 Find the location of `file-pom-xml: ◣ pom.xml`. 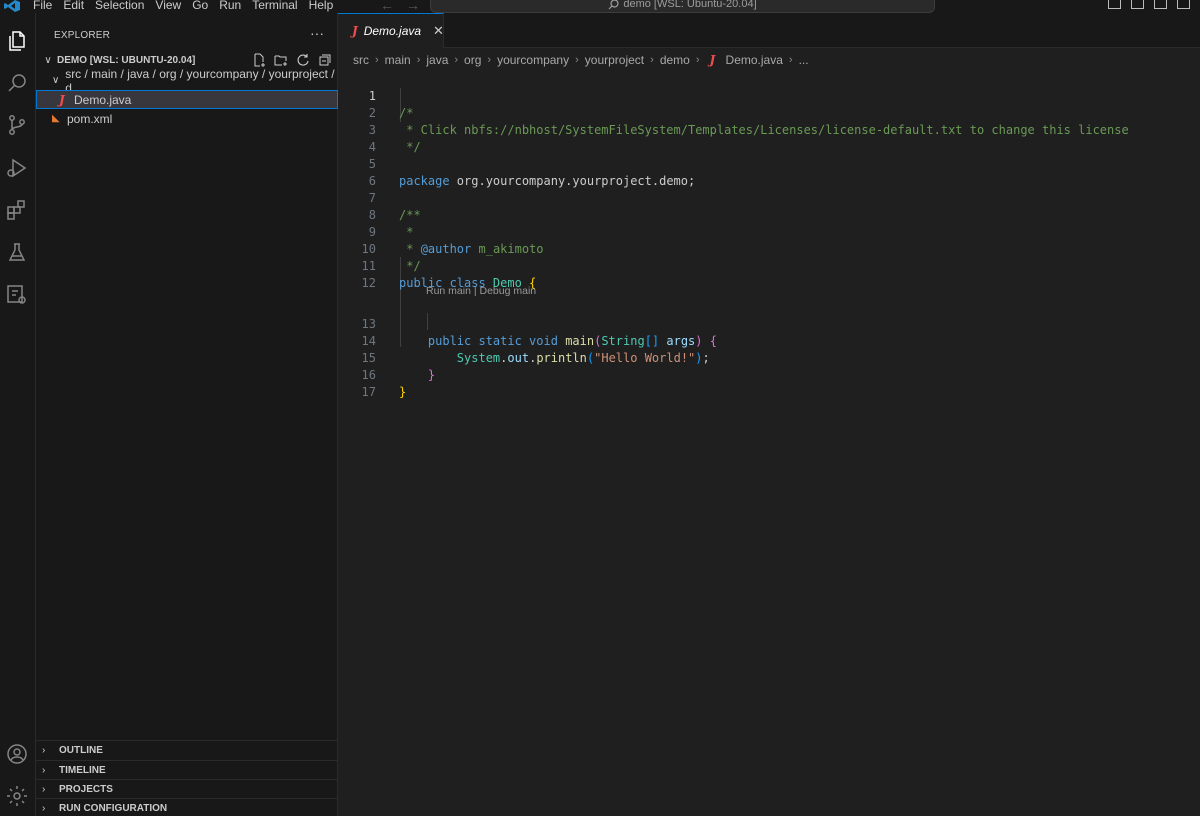

file-pom-xml: ◣ pom.xml is located at coordinates (187, 118).